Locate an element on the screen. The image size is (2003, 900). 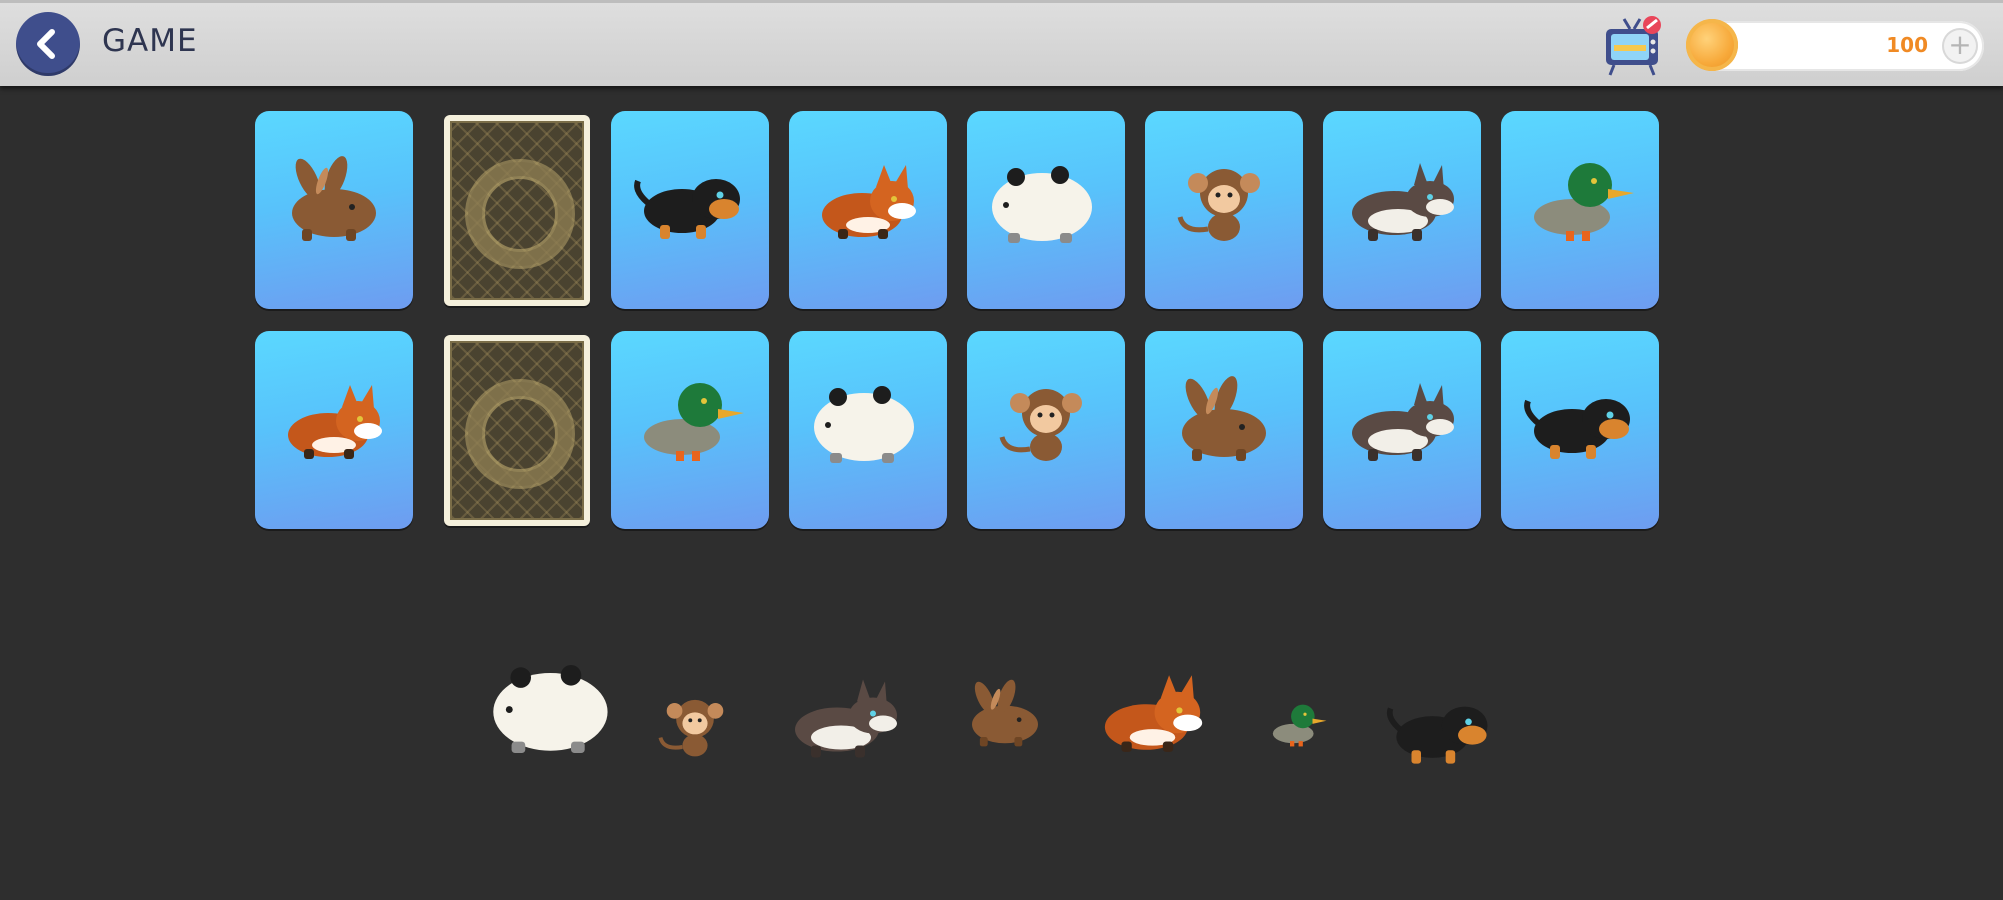
back-button is located at coordinates (48, 44).